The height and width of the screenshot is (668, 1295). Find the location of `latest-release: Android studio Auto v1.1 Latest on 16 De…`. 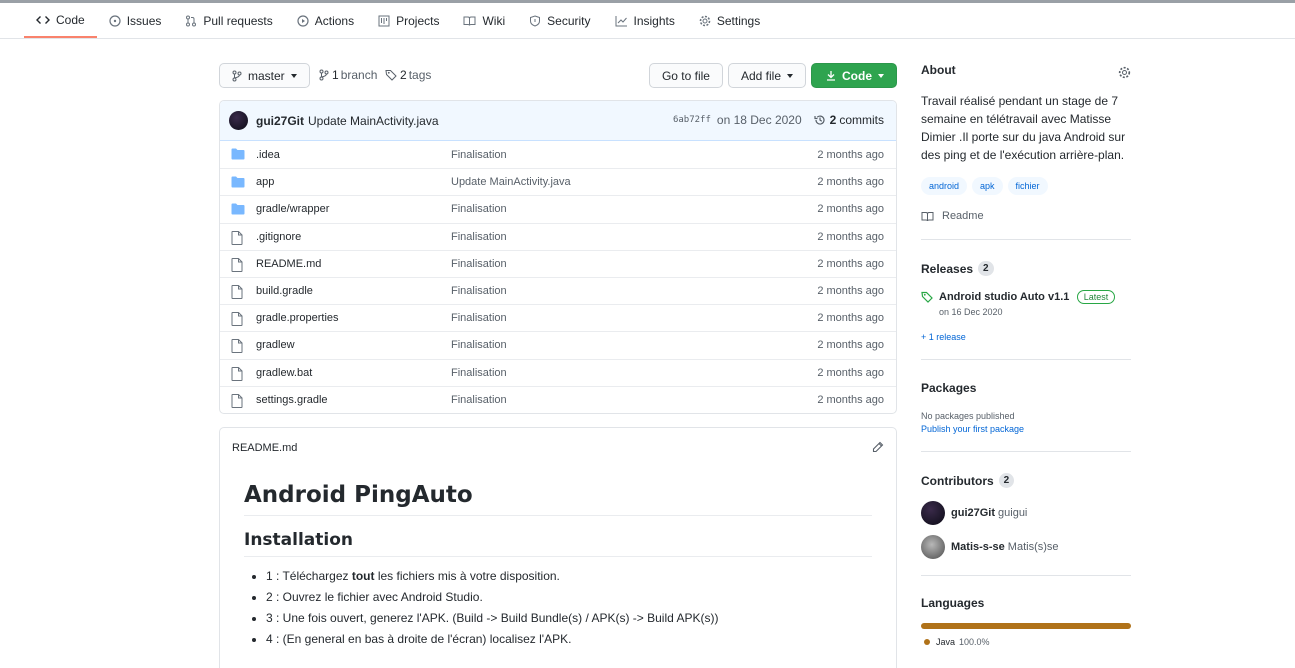

latest-release: Android studio Auto v1.1 Latest on 16 De… is located at coordinates (1026, 303).